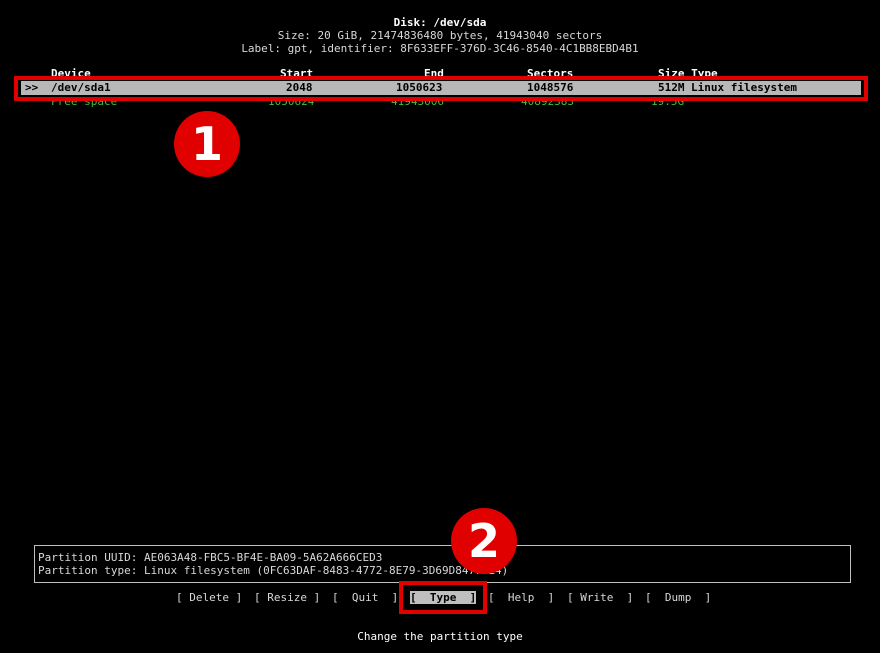 The height and width of the screenshot is (653, 880). What do you see at coordinates (678, 597) in the screenshot?
I see `menu-dump-button: [ Dump ]` at bounding box center [678, 597].